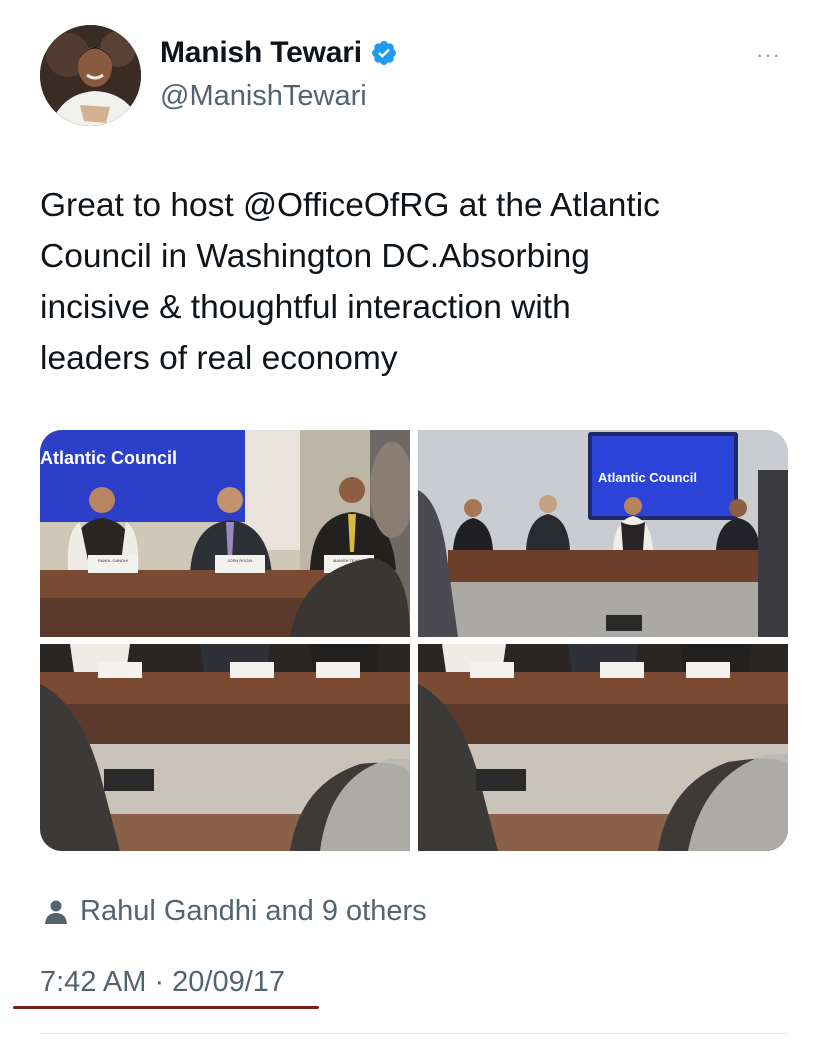  I want to click on verified-badge-icon, so click(383, 53).